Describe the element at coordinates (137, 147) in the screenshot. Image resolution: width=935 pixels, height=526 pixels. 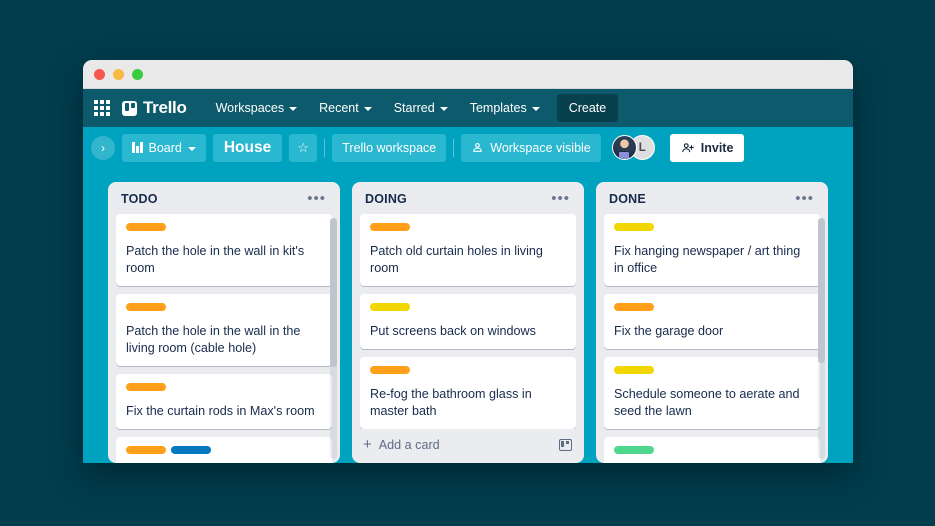
I see `board-view-icon` at that location.